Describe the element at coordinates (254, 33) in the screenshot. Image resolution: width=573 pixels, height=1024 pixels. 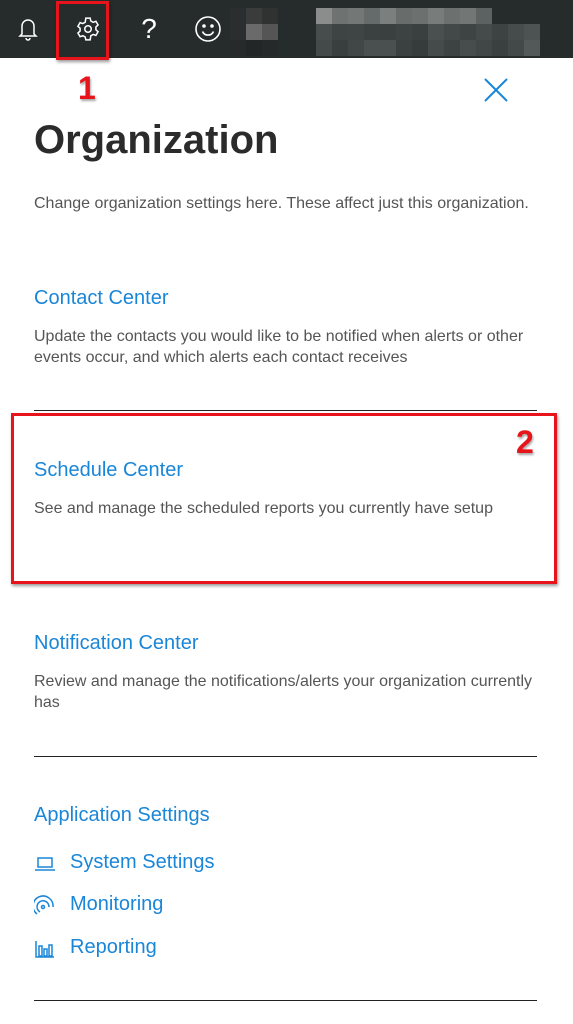
I see `redacted-avatar` at that location.